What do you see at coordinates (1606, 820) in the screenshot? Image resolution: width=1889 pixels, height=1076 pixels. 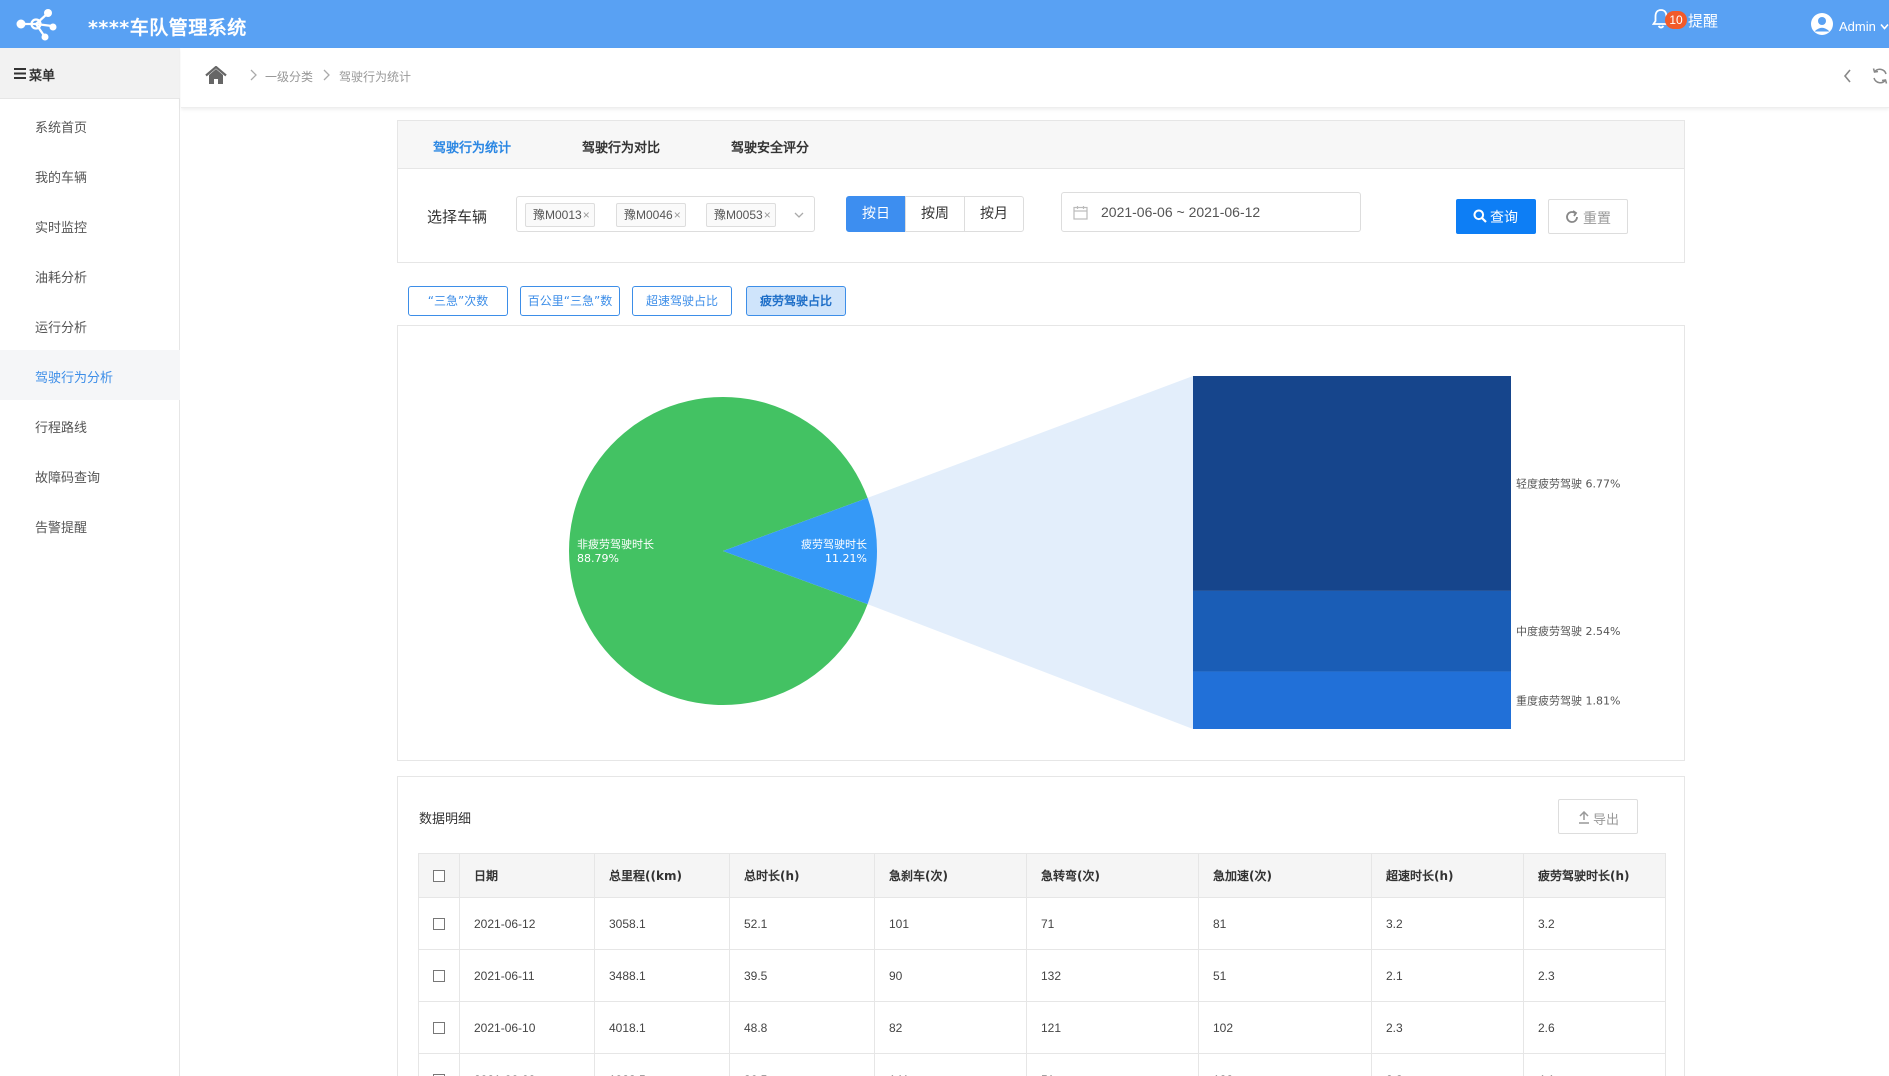 I see `export-button-label: 导出` at bounding box center [1606, 820].